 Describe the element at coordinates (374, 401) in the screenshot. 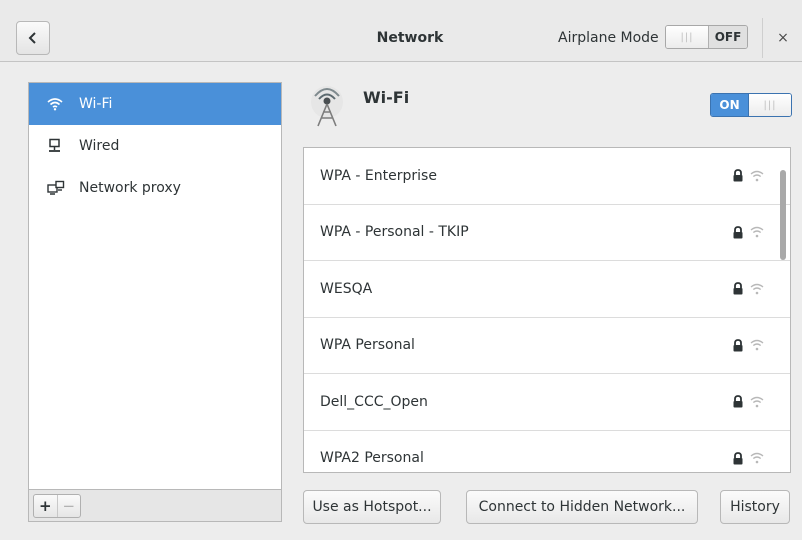

I see `network-name: Dell_CCC_Open` at that location.